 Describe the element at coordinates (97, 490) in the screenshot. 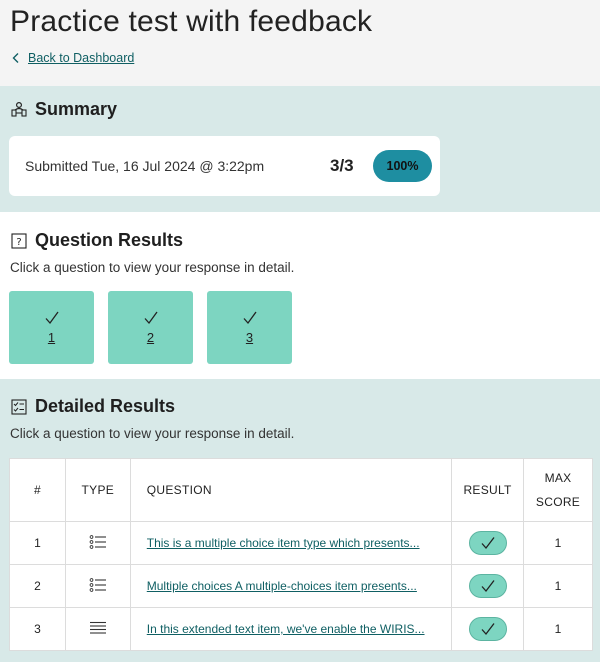

I see `col-type: TYPE` at that location.